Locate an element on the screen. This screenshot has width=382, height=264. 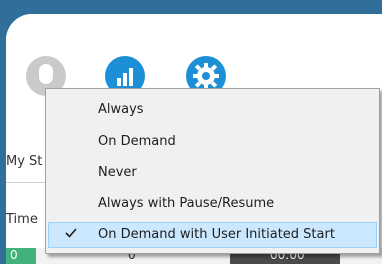
user-icon is located at coordinates (46, 74).